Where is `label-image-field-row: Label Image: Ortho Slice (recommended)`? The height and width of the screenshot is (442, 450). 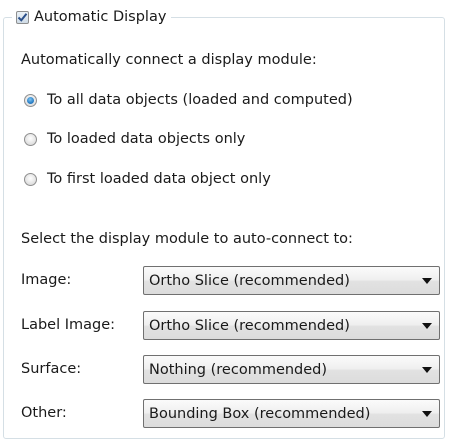 label-image-field-row: Label Image: Ortho Slice (recommended) is located at coordinates (230, 326).